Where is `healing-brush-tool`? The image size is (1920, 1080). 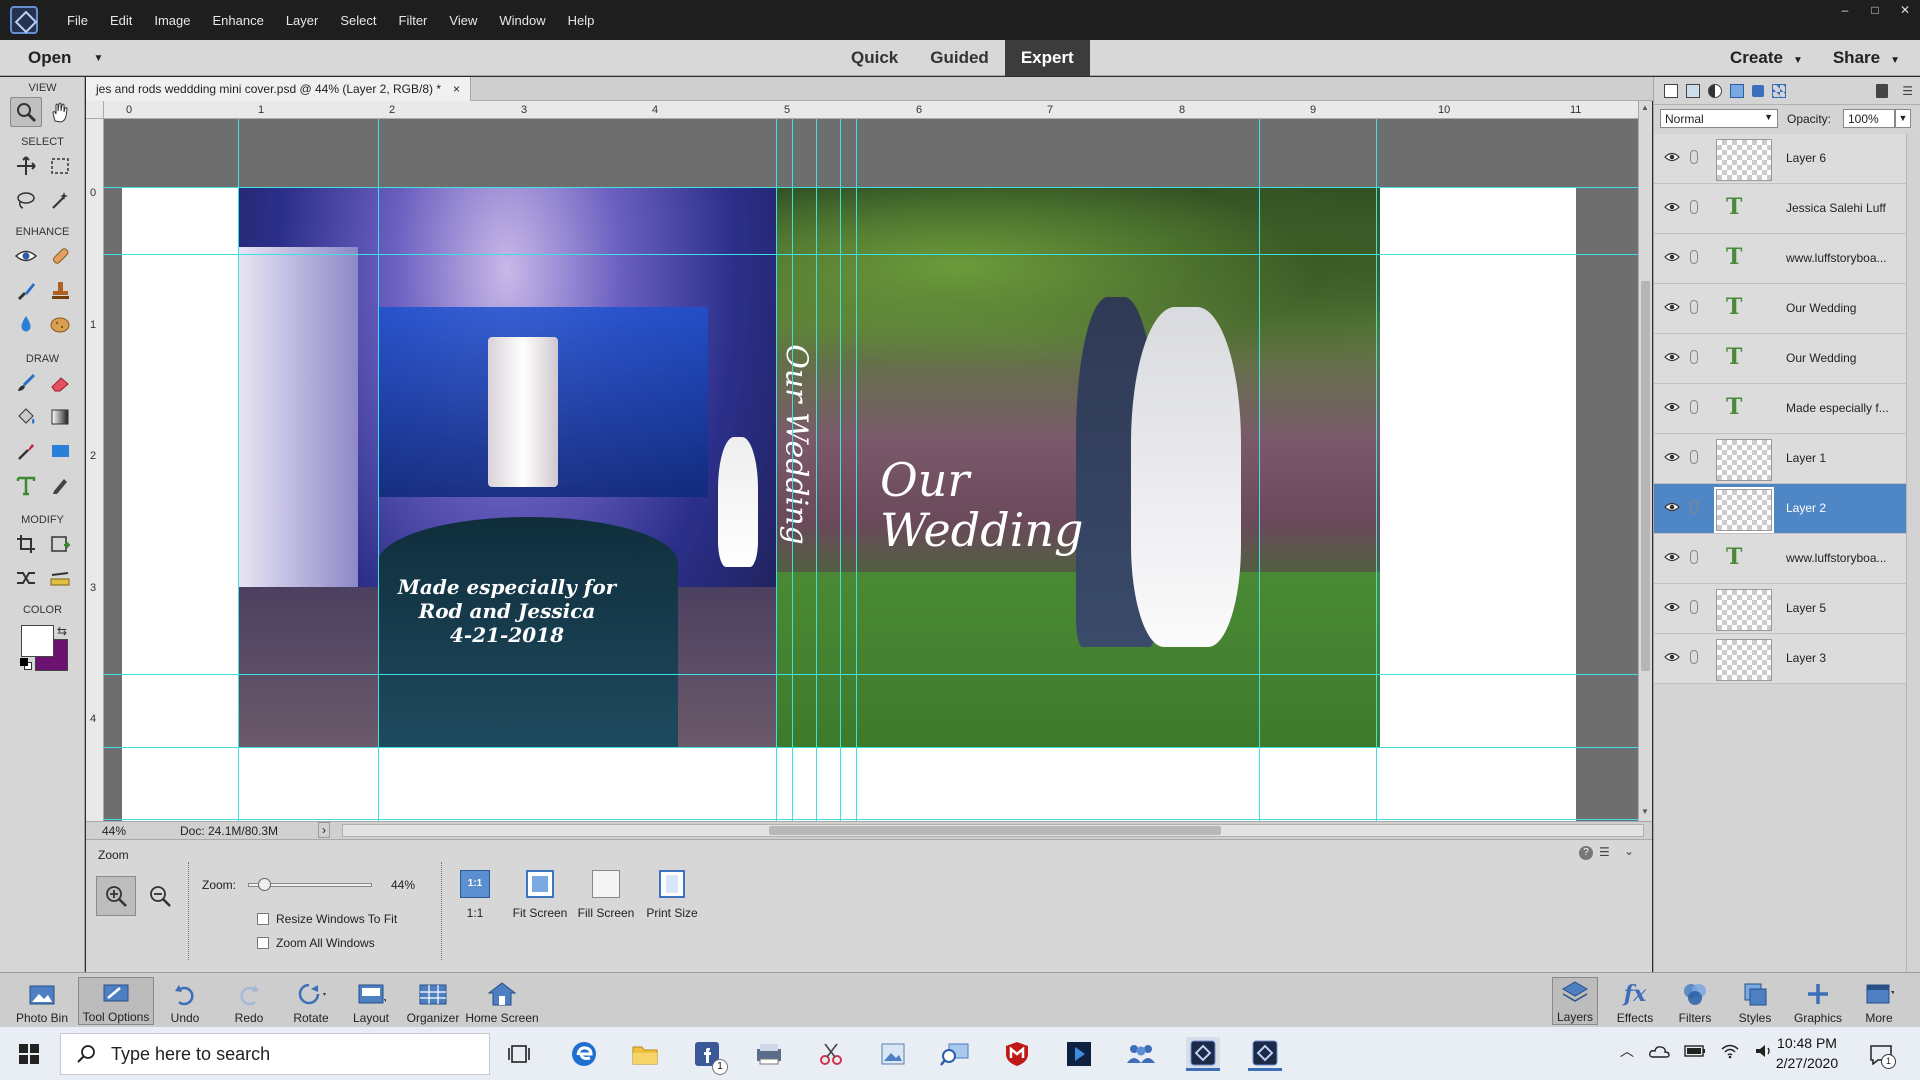 healing-brush-tool is located at coordinates (60, 256).